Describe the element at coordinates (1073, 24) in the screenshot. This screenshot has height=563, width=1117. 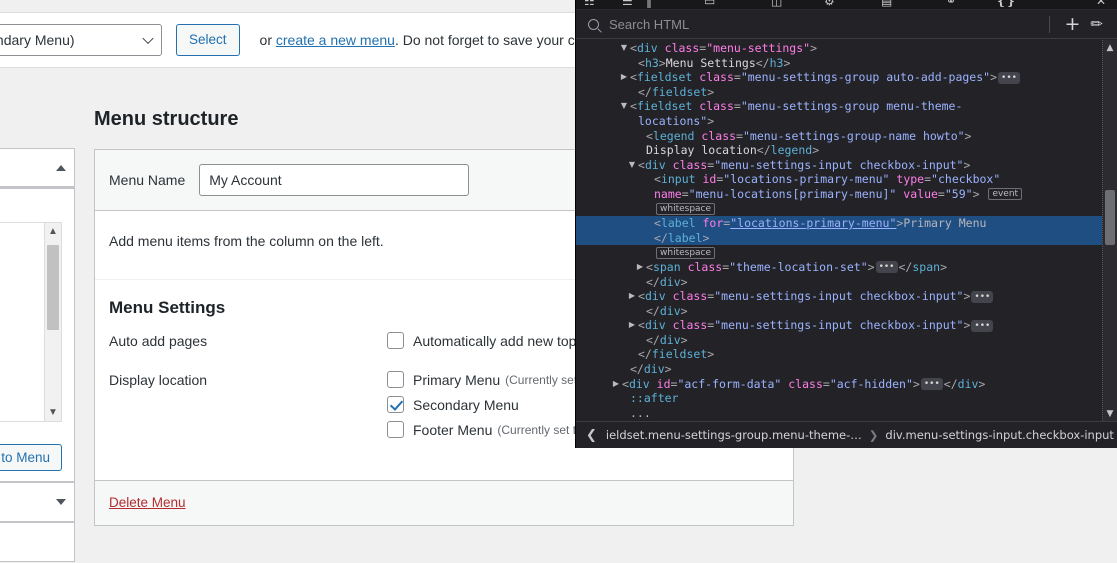
I see `plus-icon: +` at that location.